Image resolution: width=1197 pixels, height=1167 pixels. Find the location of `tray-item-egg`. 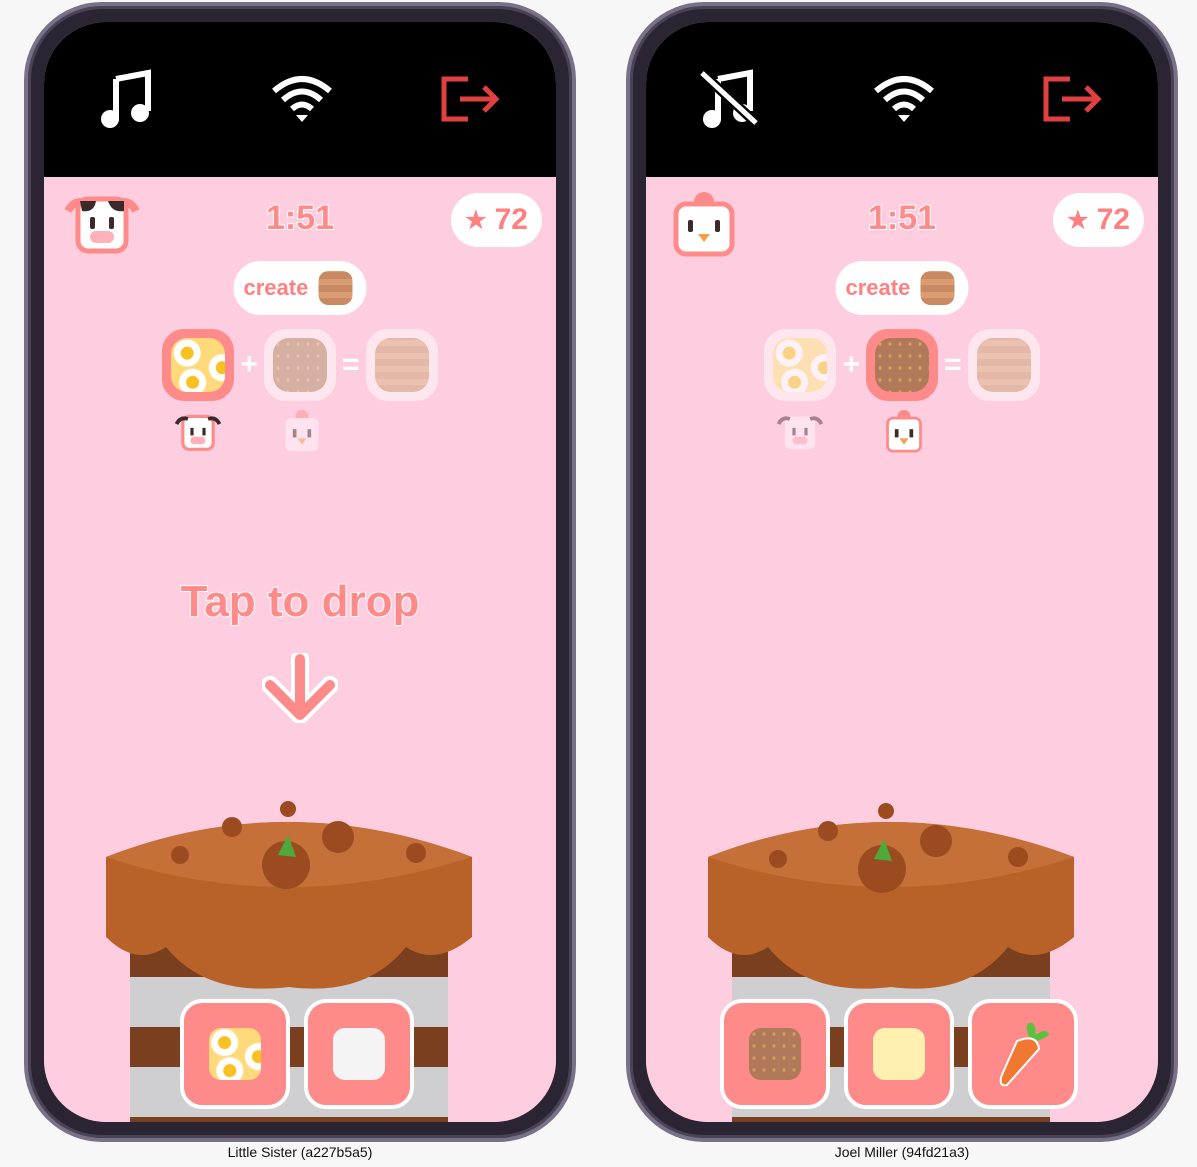

tray-item-egg is located at coordinates (235, 1054).